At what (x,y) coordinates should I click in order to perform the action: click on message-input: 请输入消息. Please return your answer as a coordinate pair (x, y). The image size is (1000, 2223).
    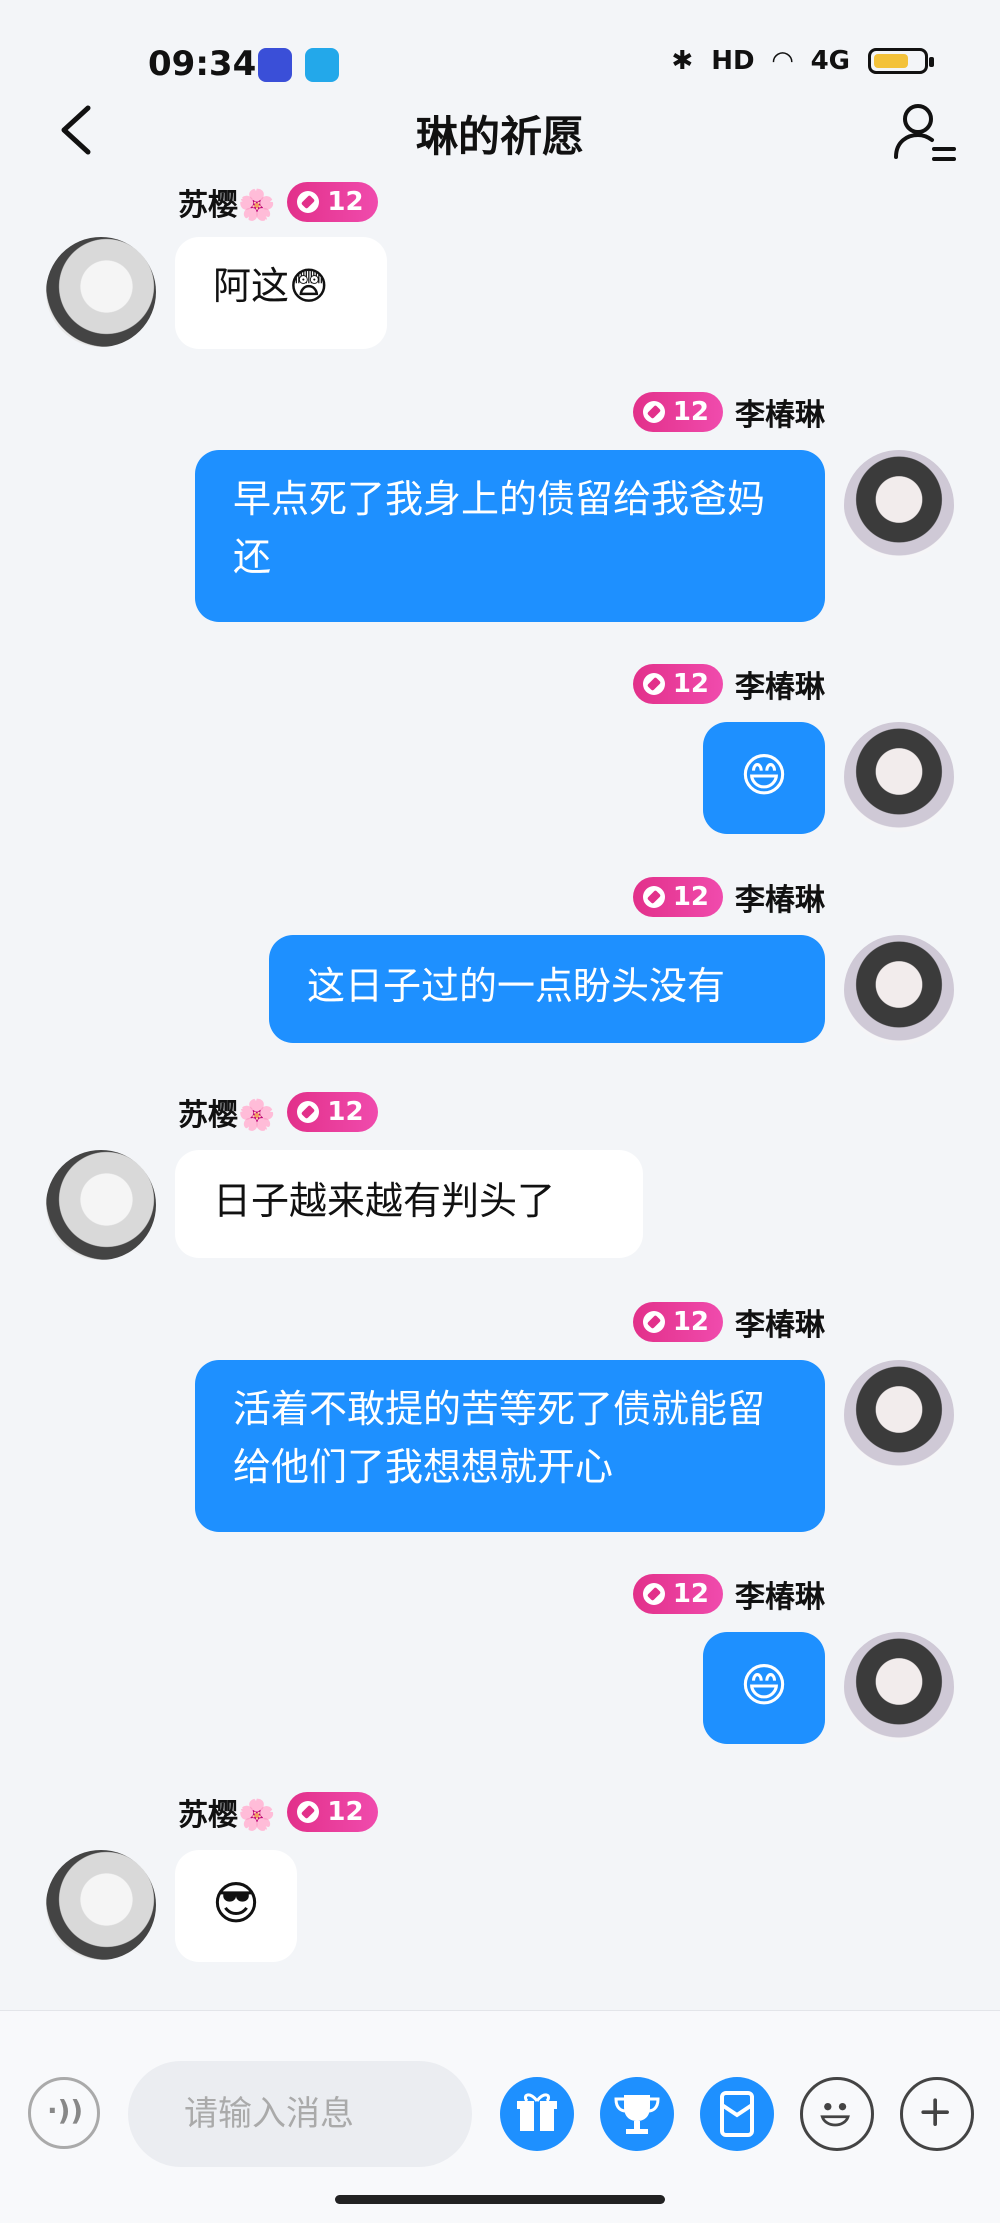
    Looking at the image, I should click on (300, 2114).